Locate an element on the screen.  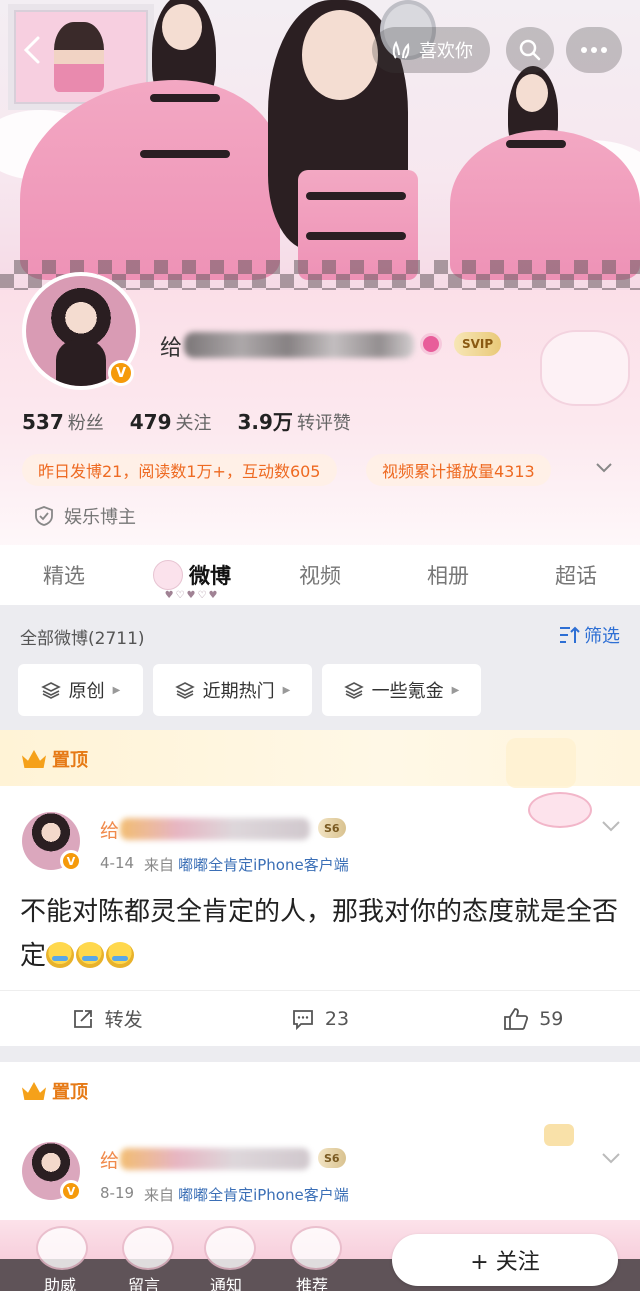
post-date: 8-19 is located at coordinates (117, 1193).